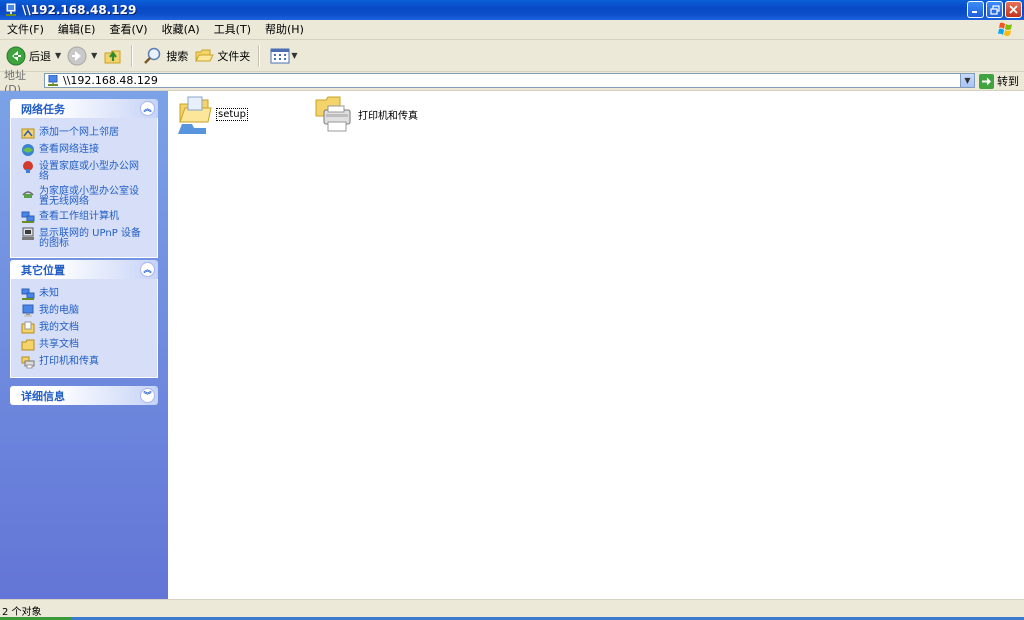  Describe the element at coordinates (280, 55) in the screenshot. I see `views-icon` at that location.